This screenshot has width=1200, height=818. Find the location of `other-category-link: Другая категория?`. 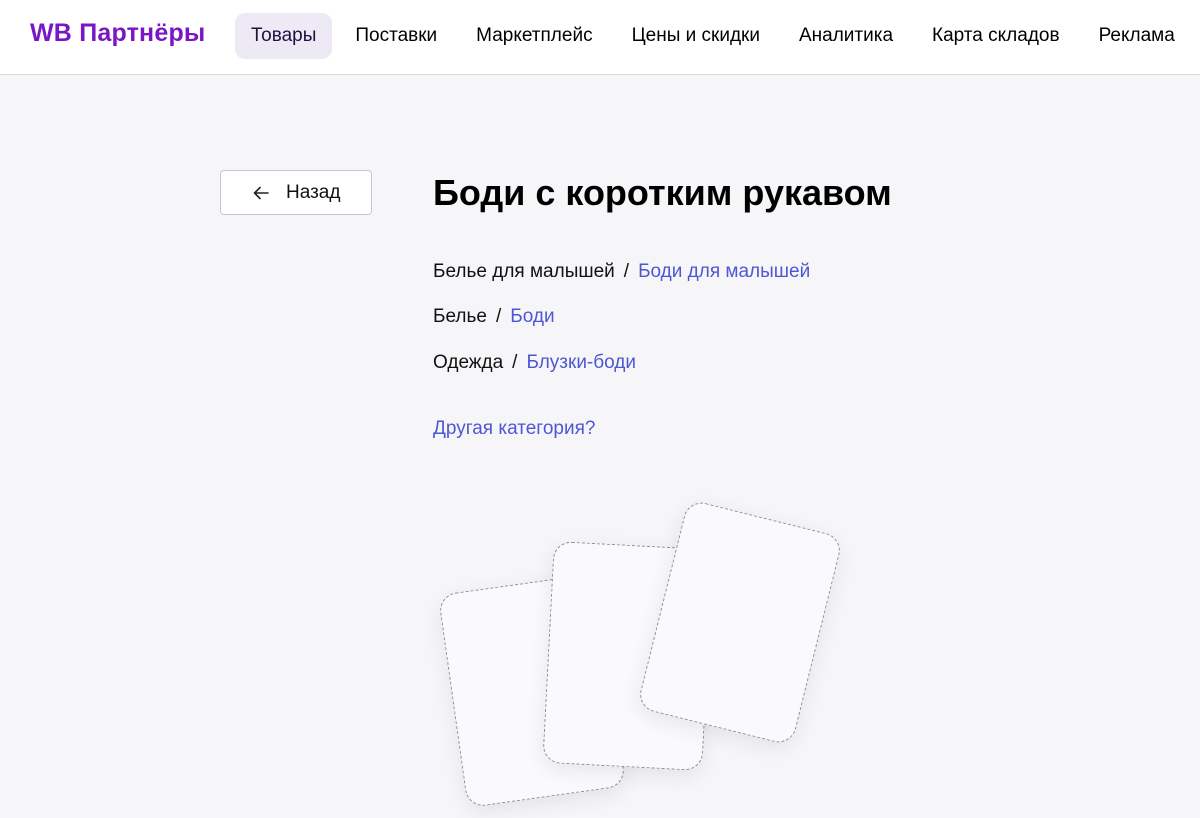

other-category-link: Другая категория? is located at coordinates (514, 429).